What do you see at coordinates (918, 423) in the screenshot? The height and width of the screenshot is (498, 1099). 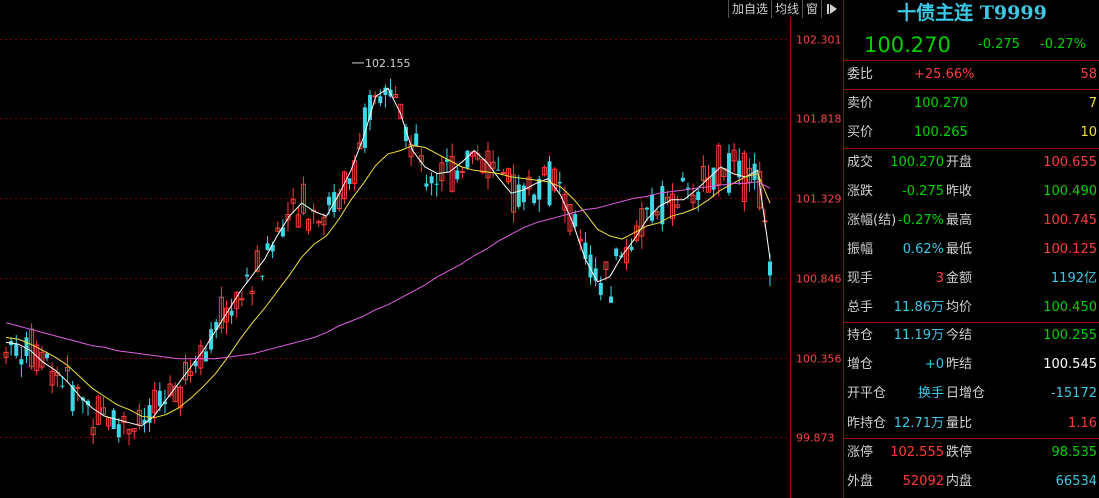 I see `row-value: 12.71万` at bounding box center [918, 423].